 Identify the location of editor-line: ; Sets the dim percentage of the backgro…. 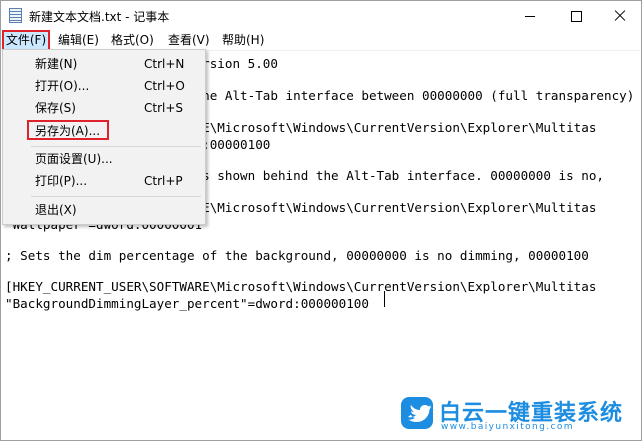
(301, 255).